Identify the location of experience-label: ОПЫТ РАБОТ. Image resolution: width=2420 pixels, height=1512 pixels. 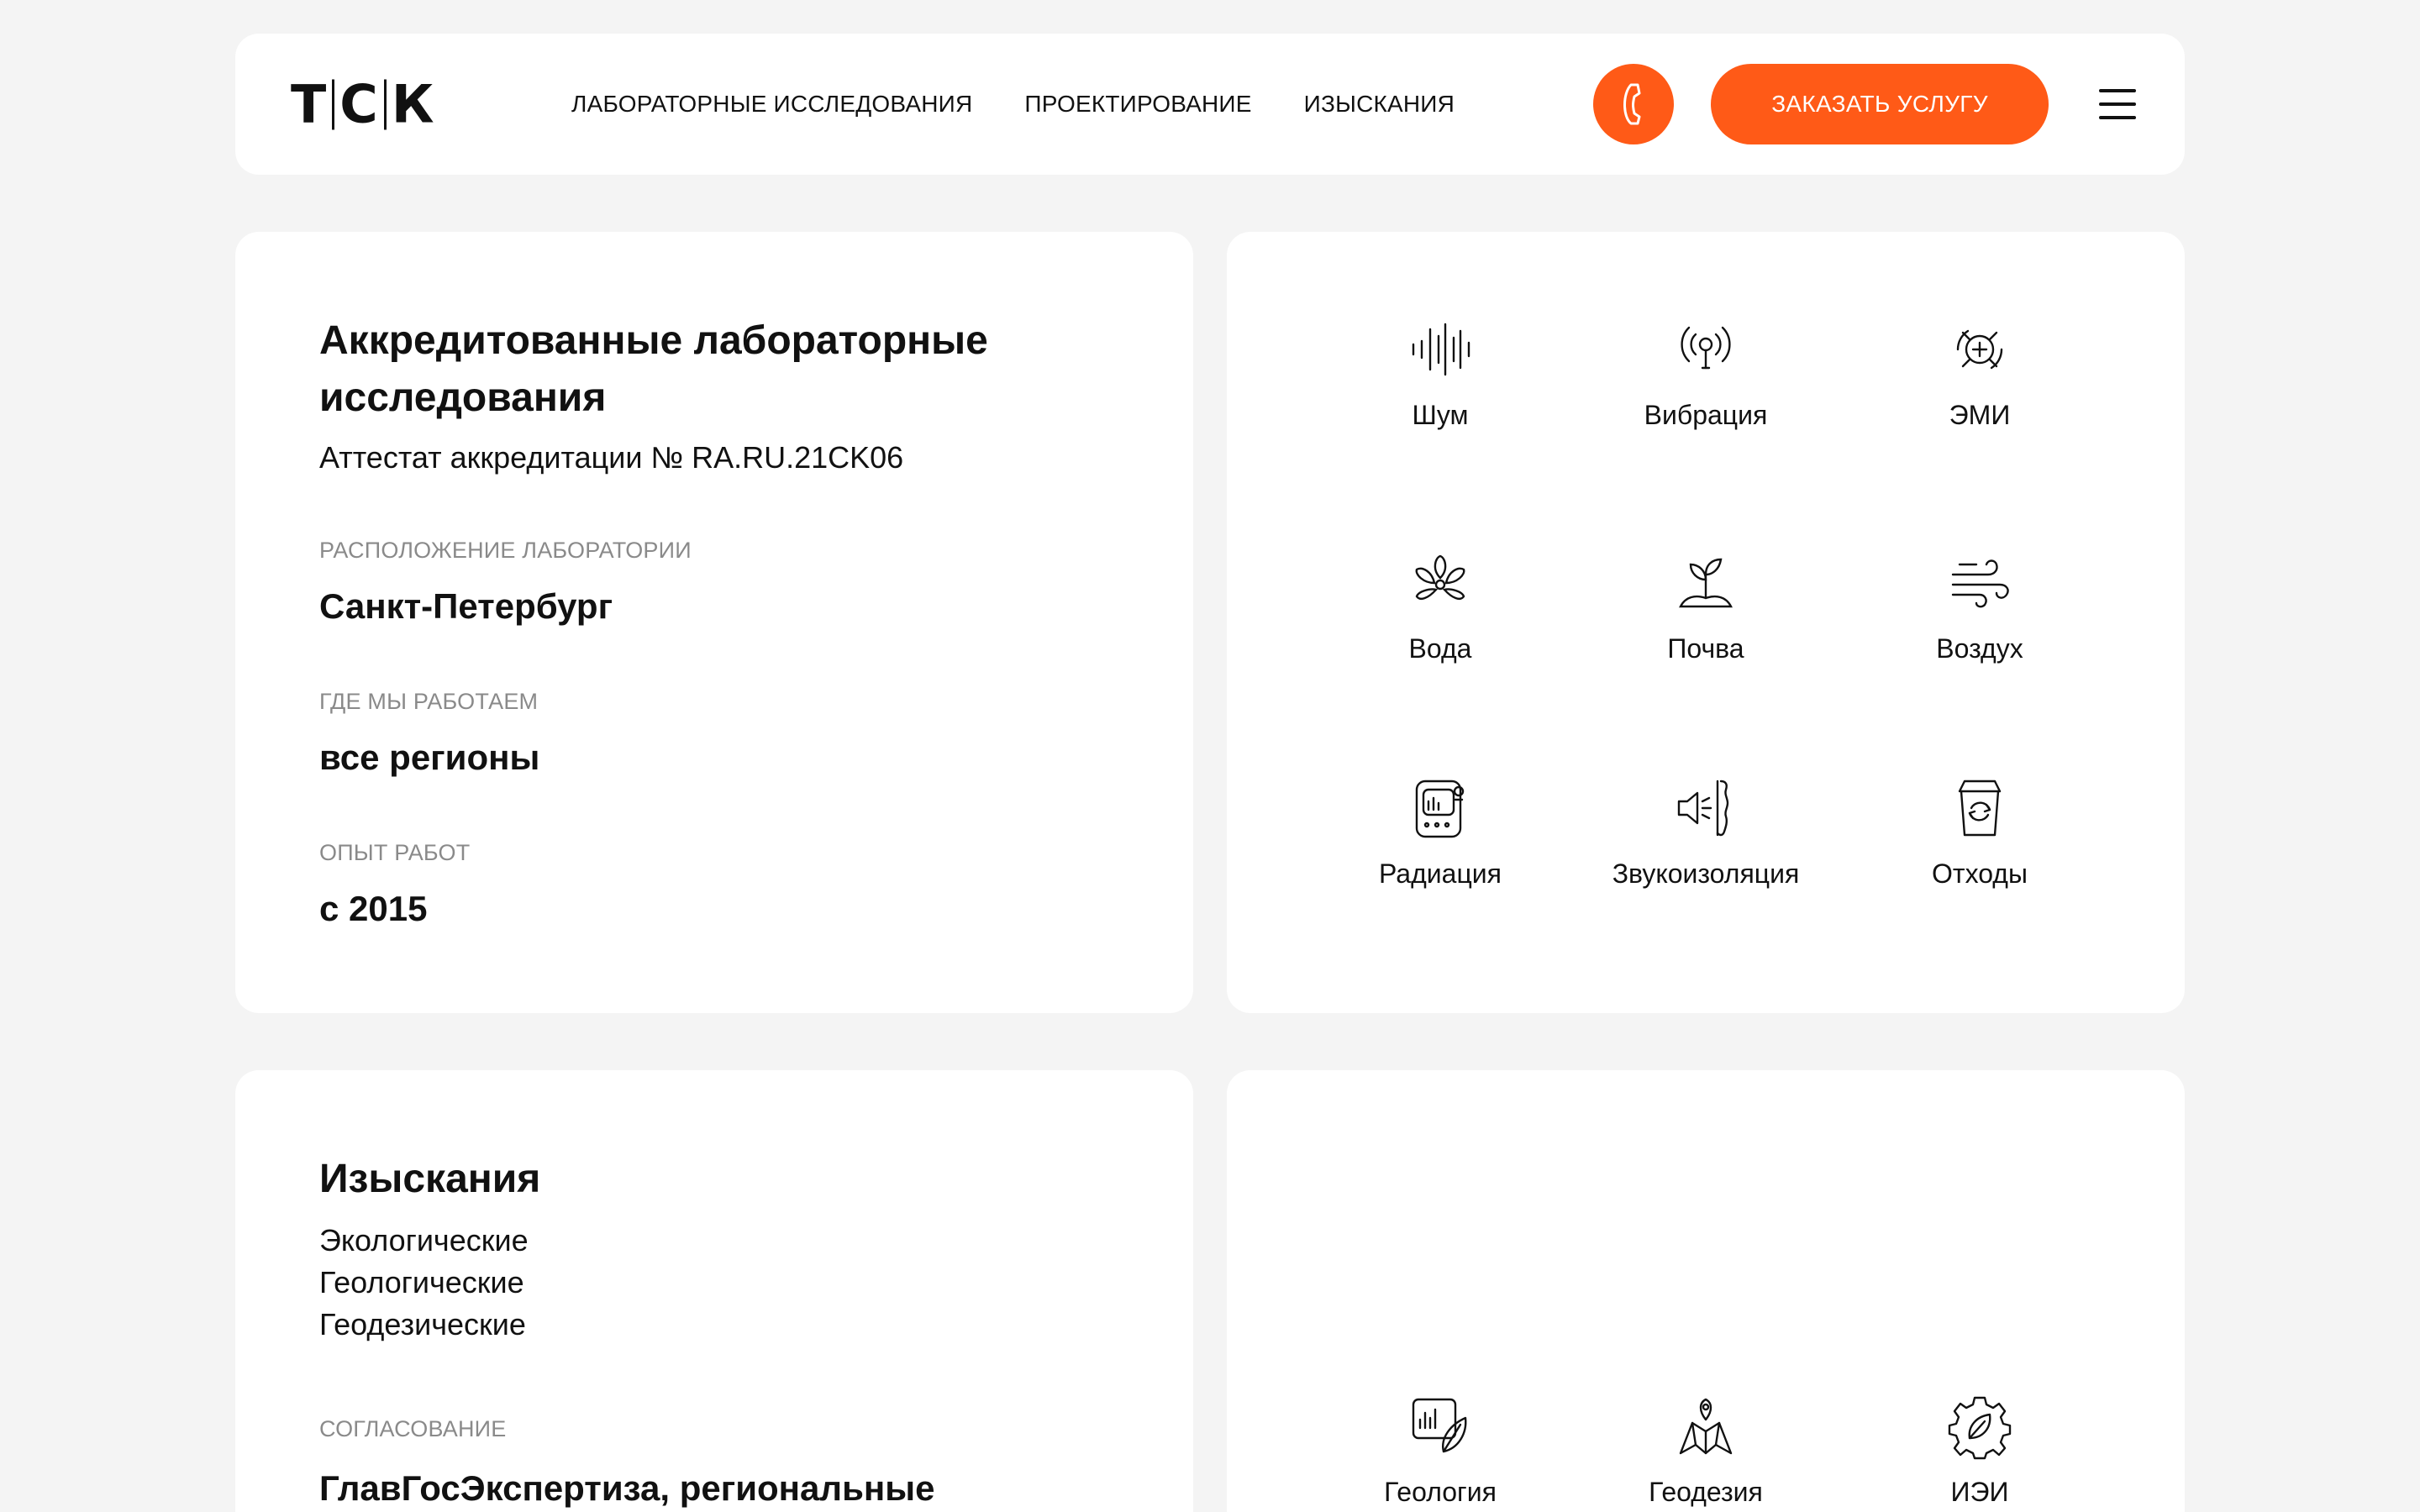
(395, 852).